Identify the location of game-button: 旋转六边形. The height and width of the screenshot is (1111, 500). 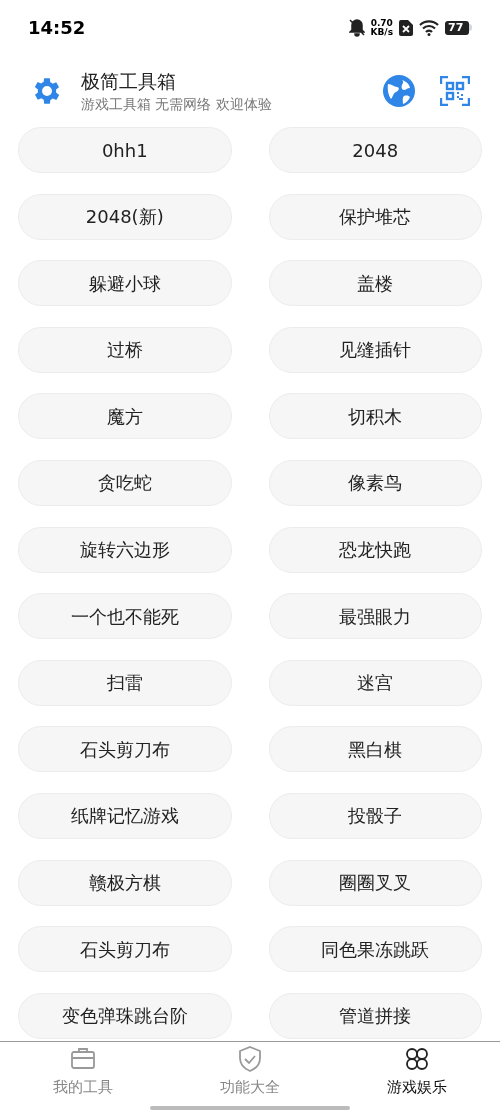
(125, 549).